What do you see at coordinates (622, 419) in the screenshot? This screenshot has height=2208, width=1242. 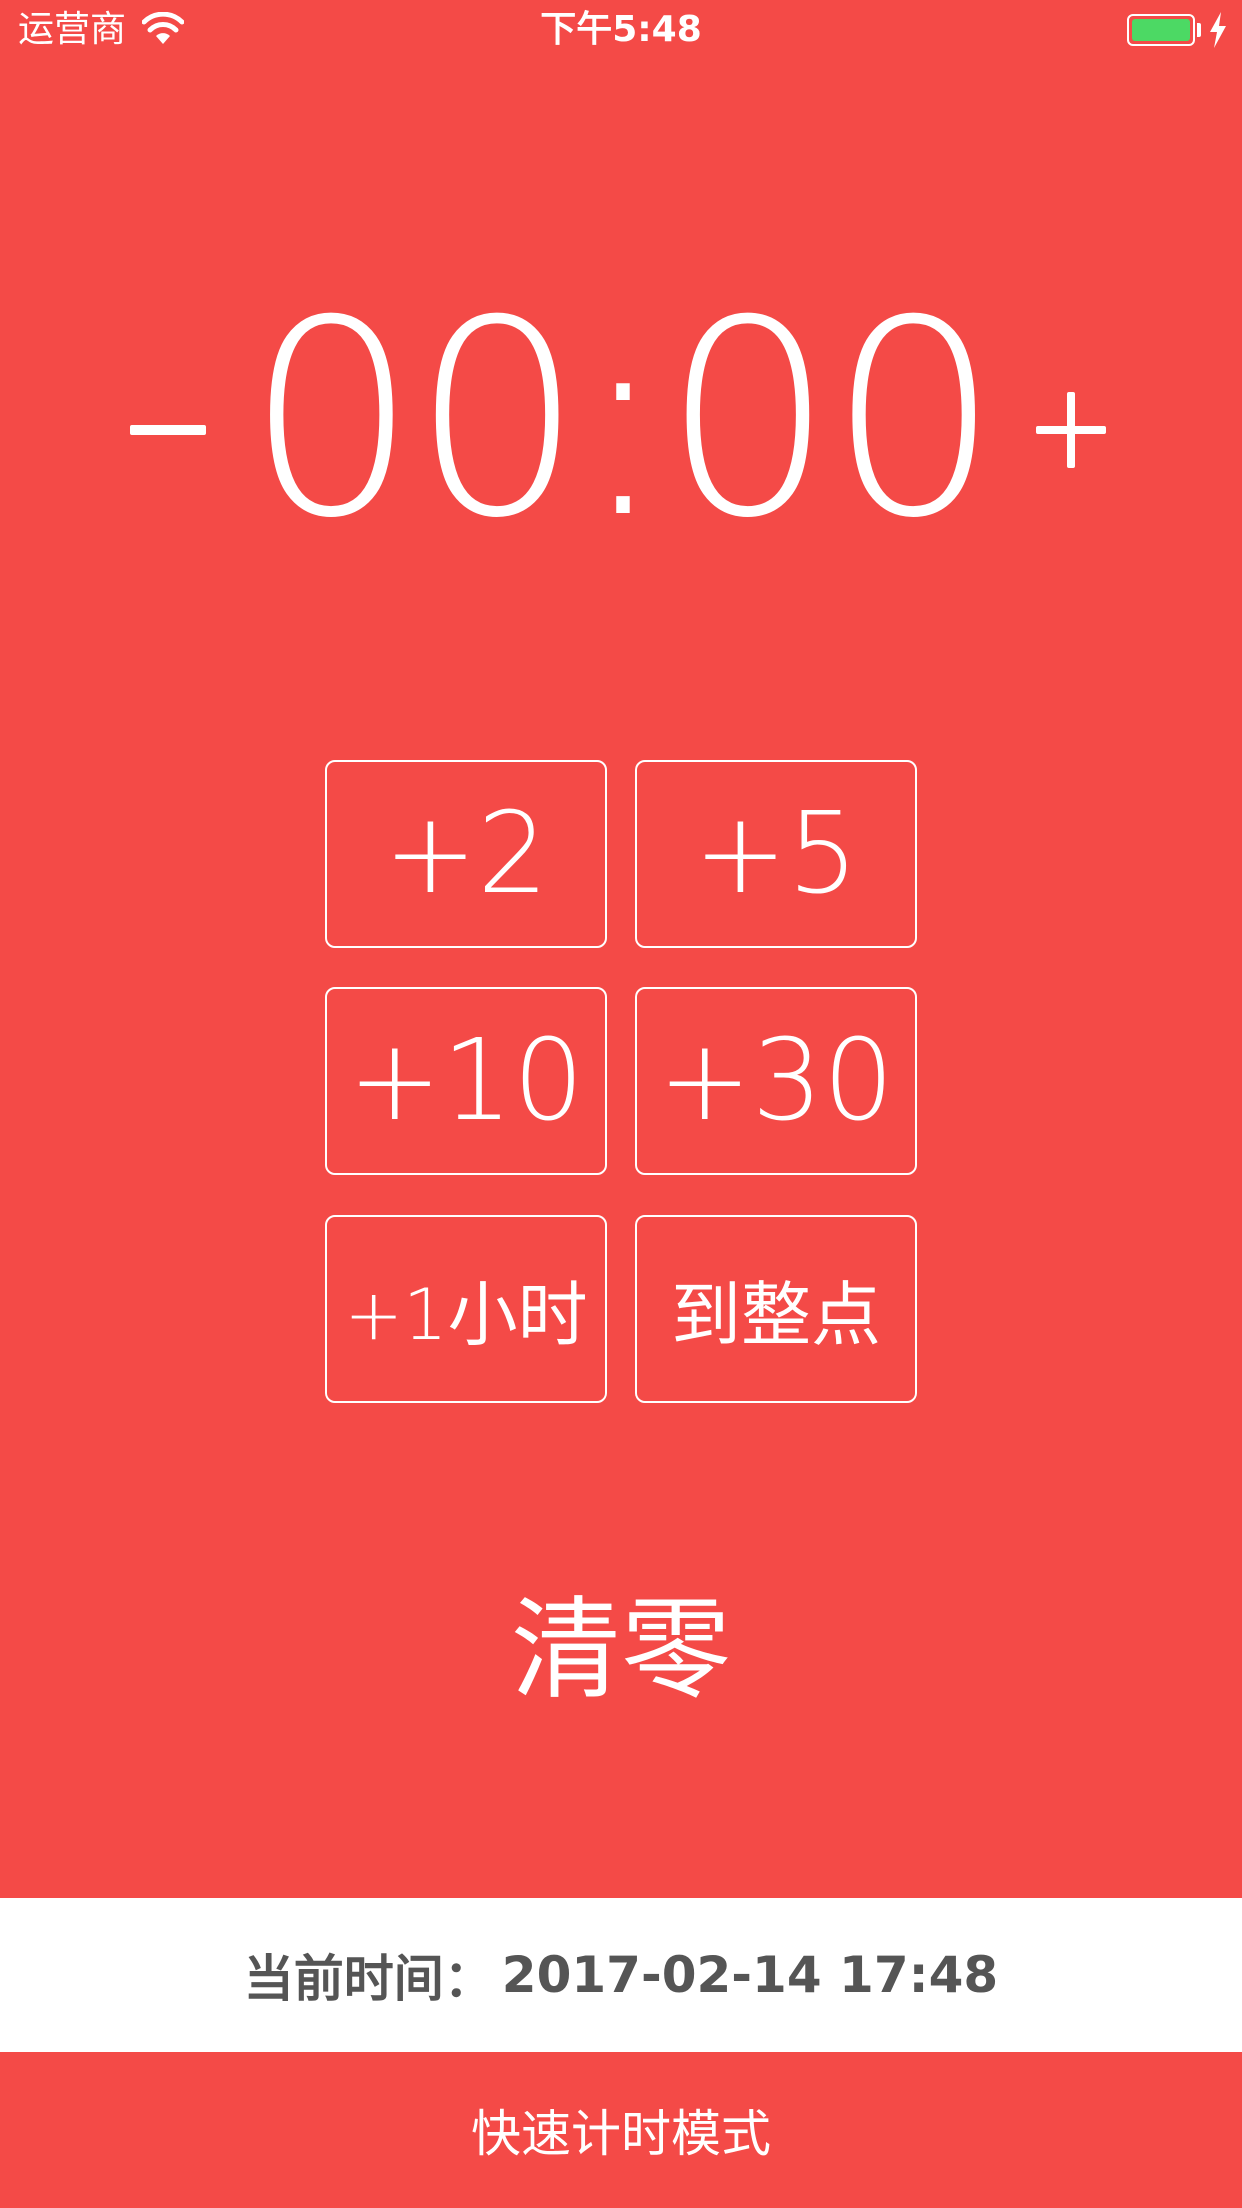 I see `timer-display: 00:00` at bounding box center [622, 419].